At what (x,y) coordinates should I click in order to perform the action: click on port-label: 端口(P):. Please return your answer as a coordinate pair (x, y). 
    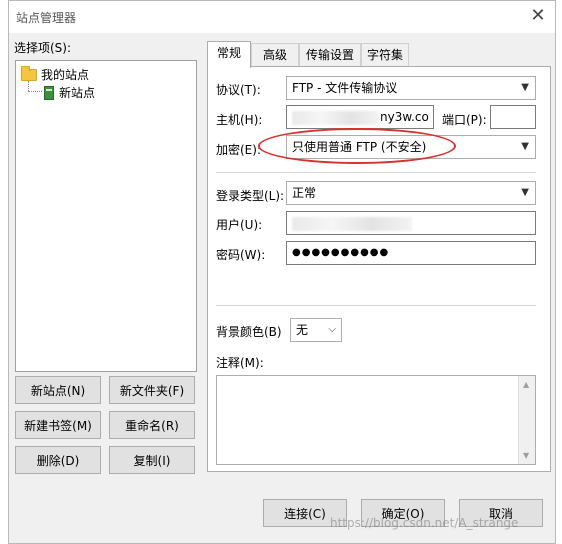
    Looking at the image, I should click on (464, 120).